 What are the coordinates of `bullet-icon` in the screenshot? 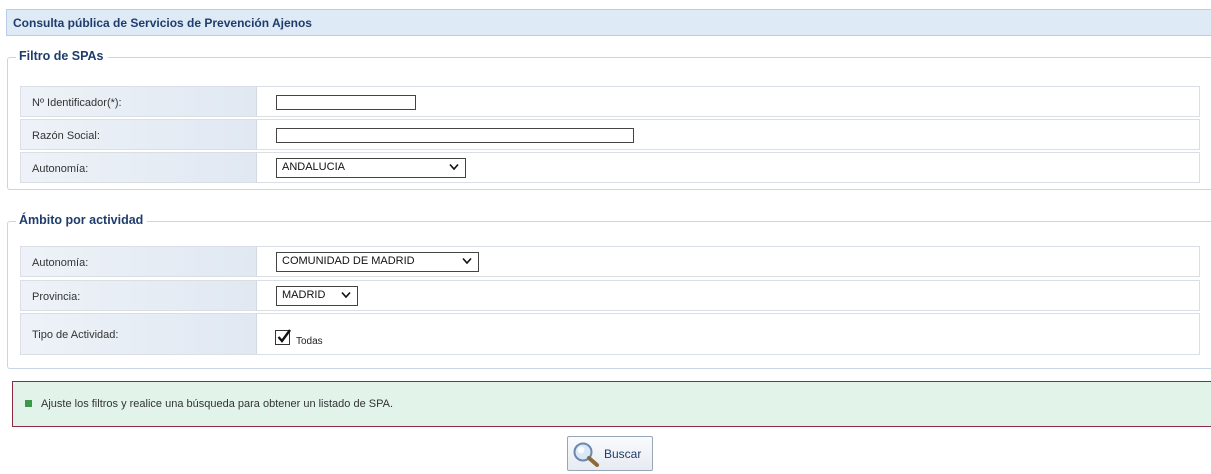 It's located at (28, 403).